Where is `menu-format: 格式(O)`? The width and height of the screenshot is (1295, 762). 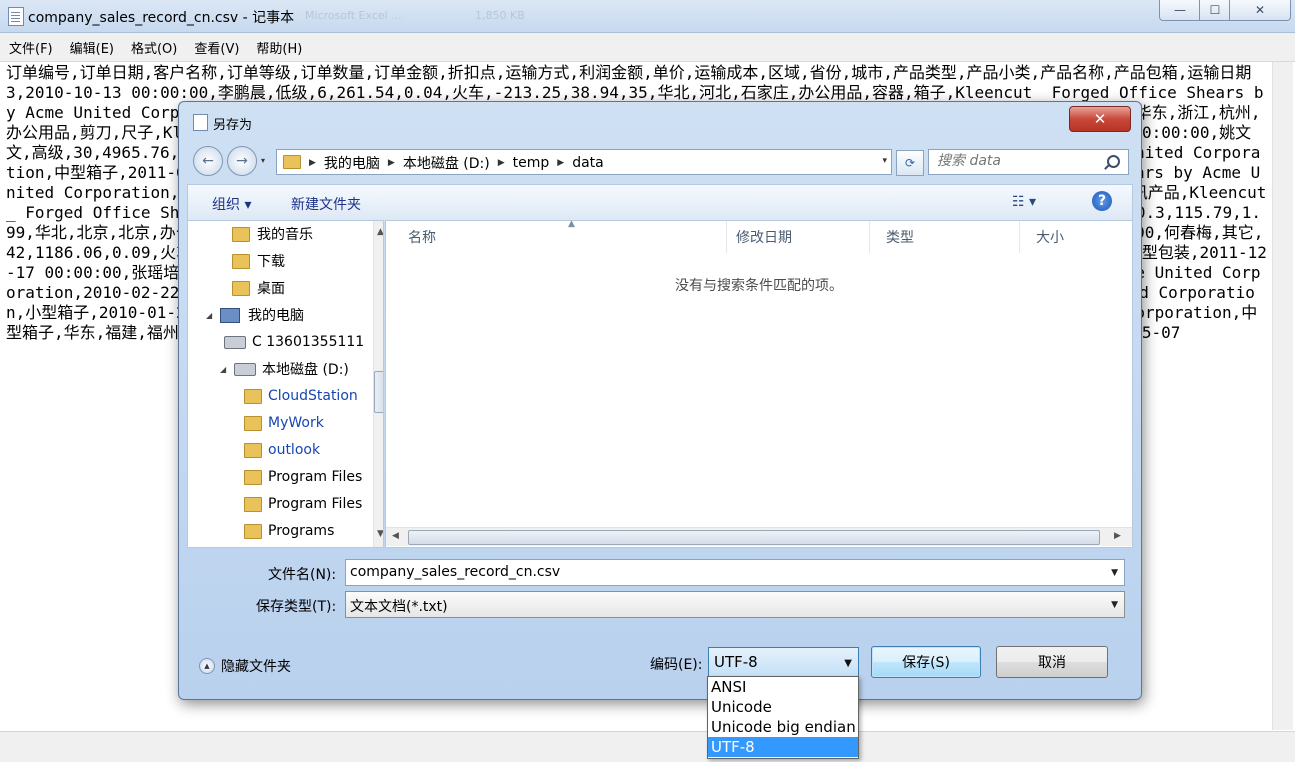 menu-format: 格式(O) is located at coordinates (153, 47).